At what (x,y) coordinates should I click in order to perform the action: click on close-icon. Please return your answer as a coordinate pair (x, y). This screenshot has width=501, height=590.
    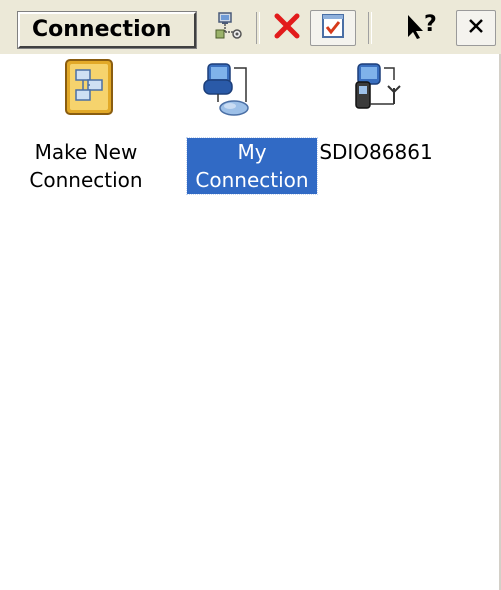
    Looking at the image, I should click on (476, 28).